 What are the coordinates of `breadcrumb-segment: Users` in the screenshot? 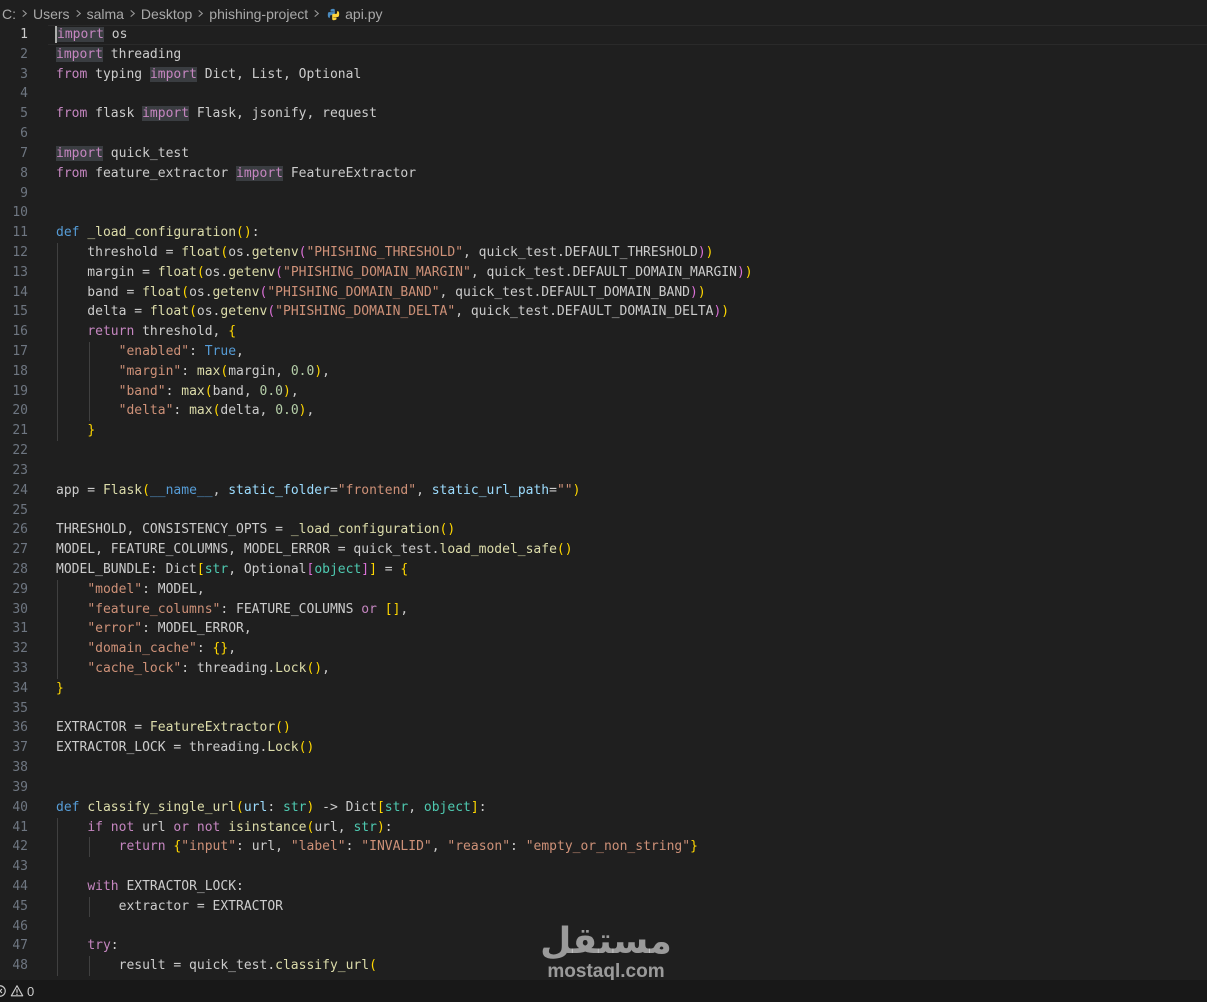 It's located at (51, 14).